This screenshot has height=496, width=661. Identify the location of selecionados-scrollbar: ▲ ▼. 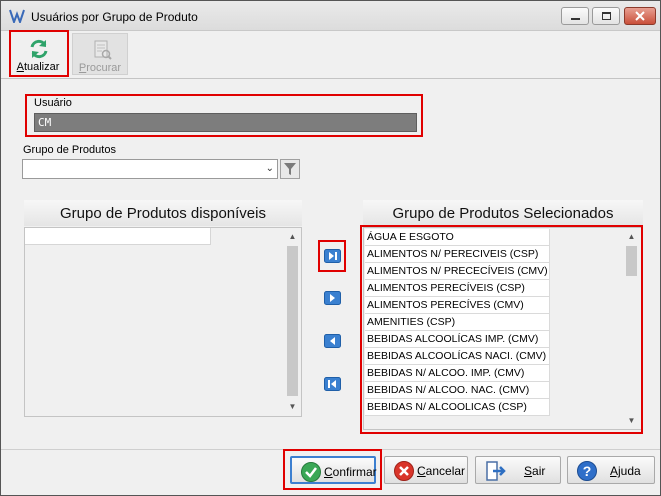
(631, 328).